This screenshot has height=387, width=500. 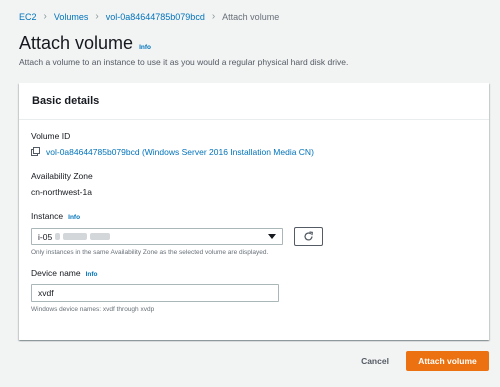 What do you see at coordinates (93, 309) in the screenshot?
I see `device-name-hint: Windows device names: xvdf through xvdp` at bounding box center [93, 309].